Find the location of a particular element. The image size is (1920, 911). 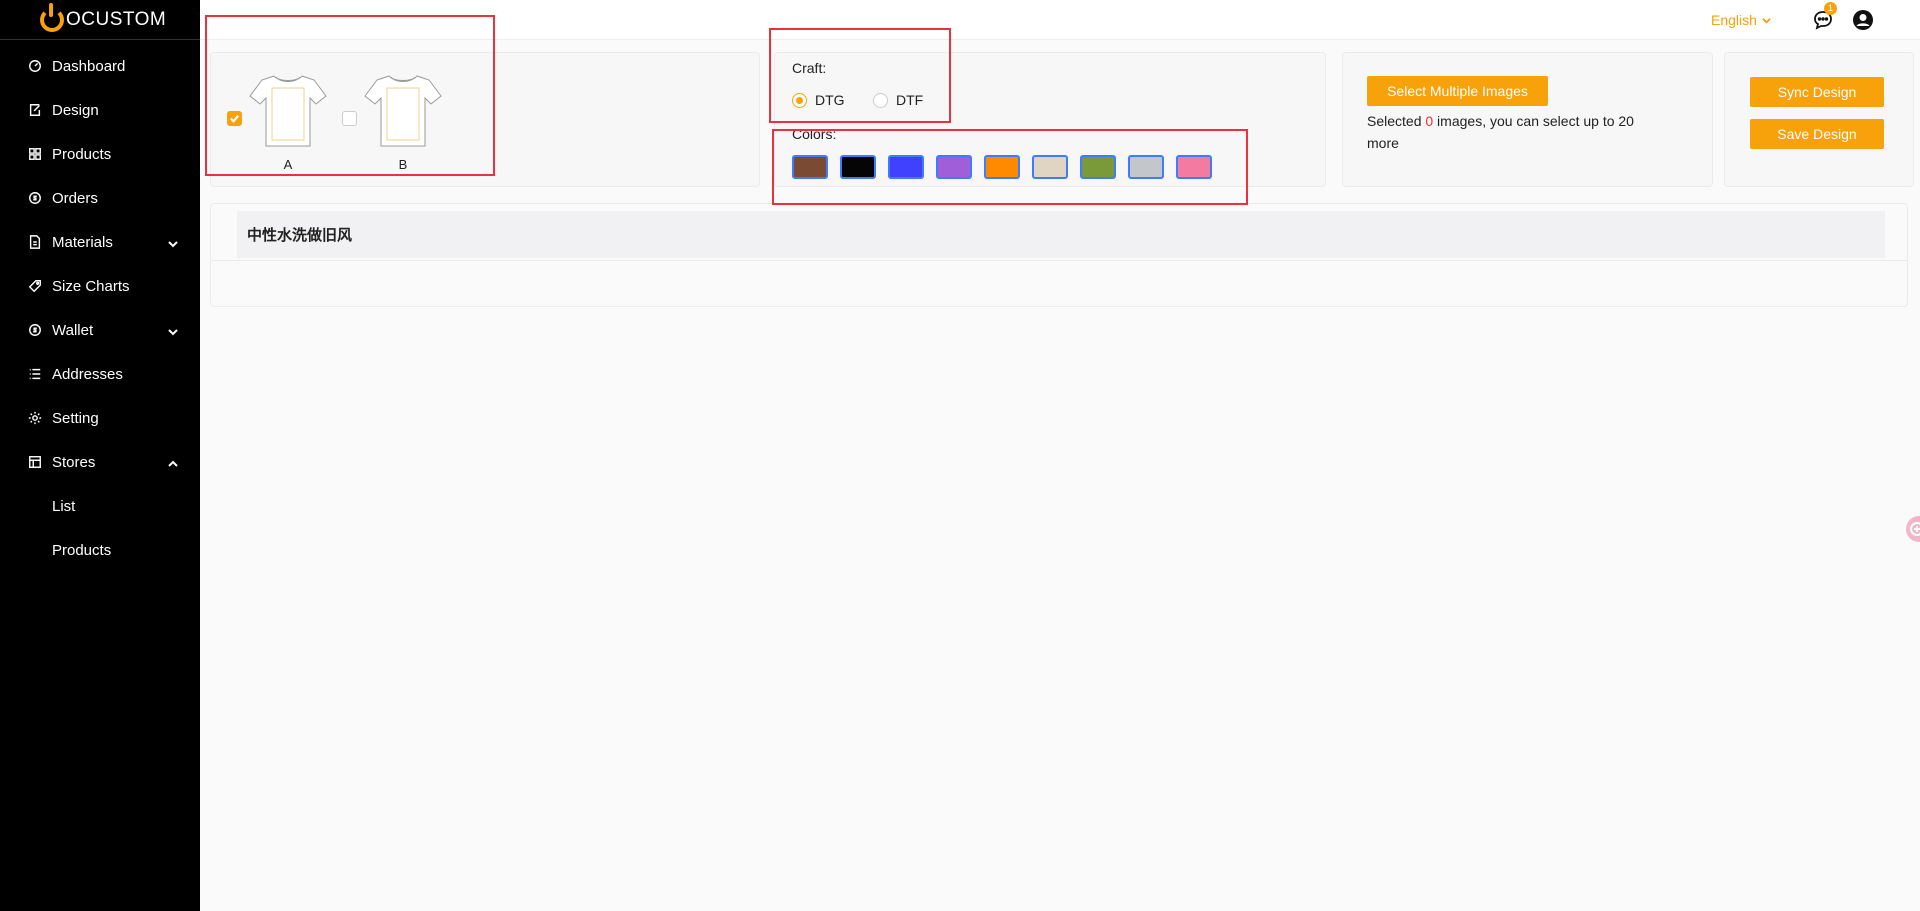

tshirt-a-icon is located at coordinates (288, 111).